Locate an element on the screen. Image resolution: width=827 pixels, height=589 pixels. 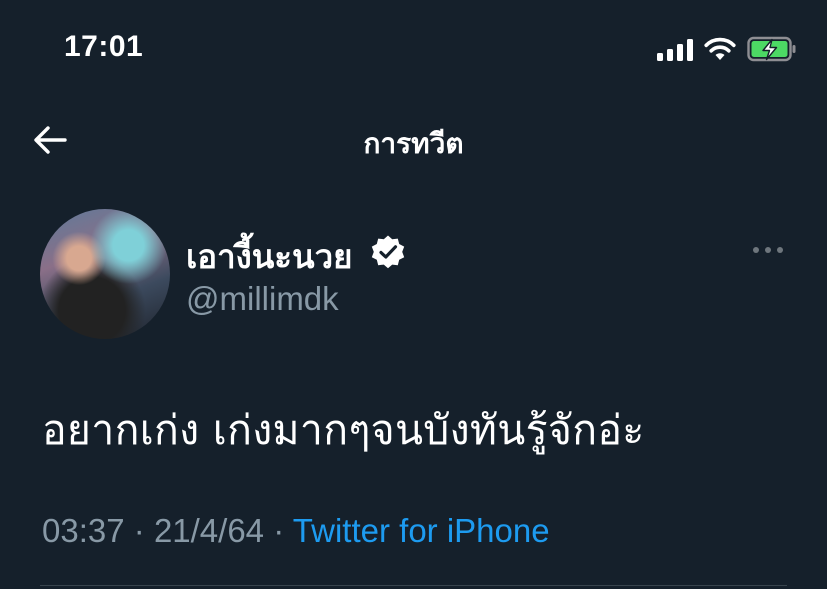
tweet-source-link: Twitter for iPhone is located at coordinates (421, 530).